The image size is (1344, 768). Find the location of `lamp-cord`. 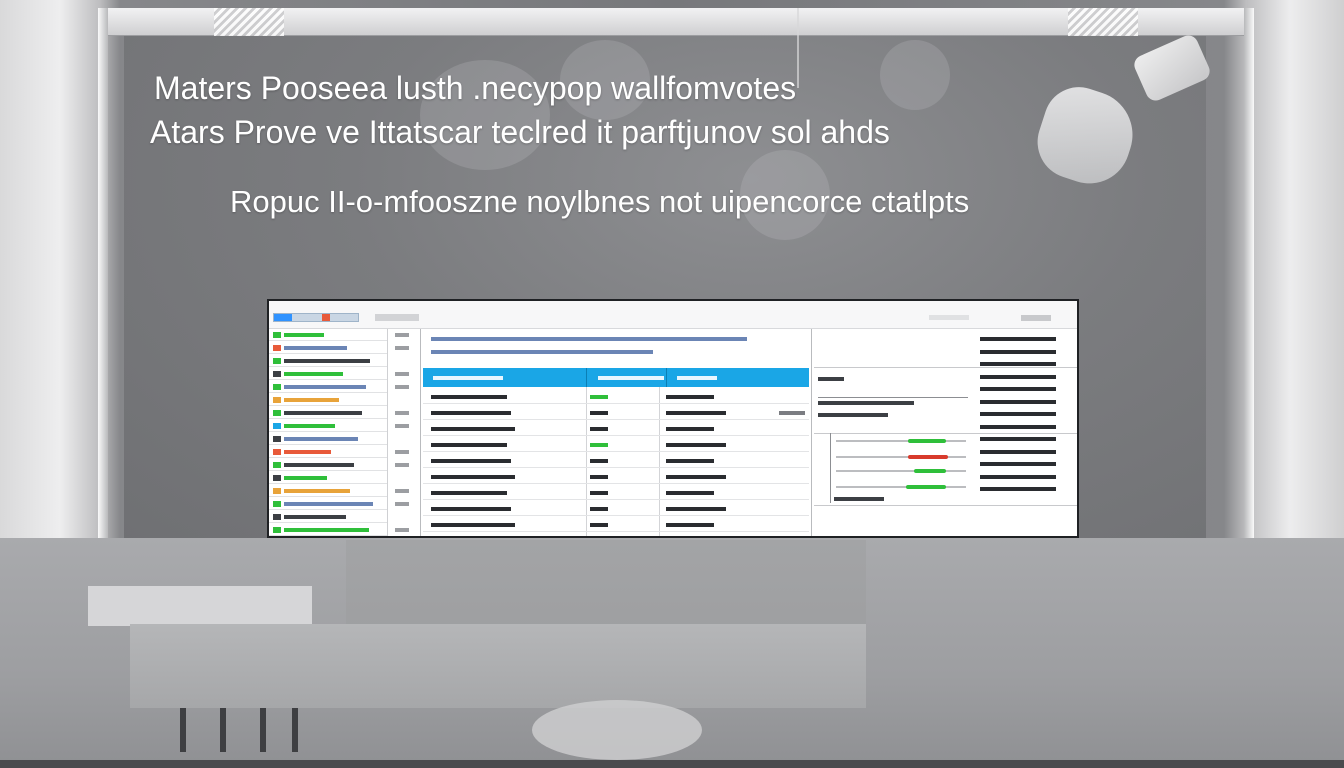

lamp-cord is located at coordinates (798, 48).